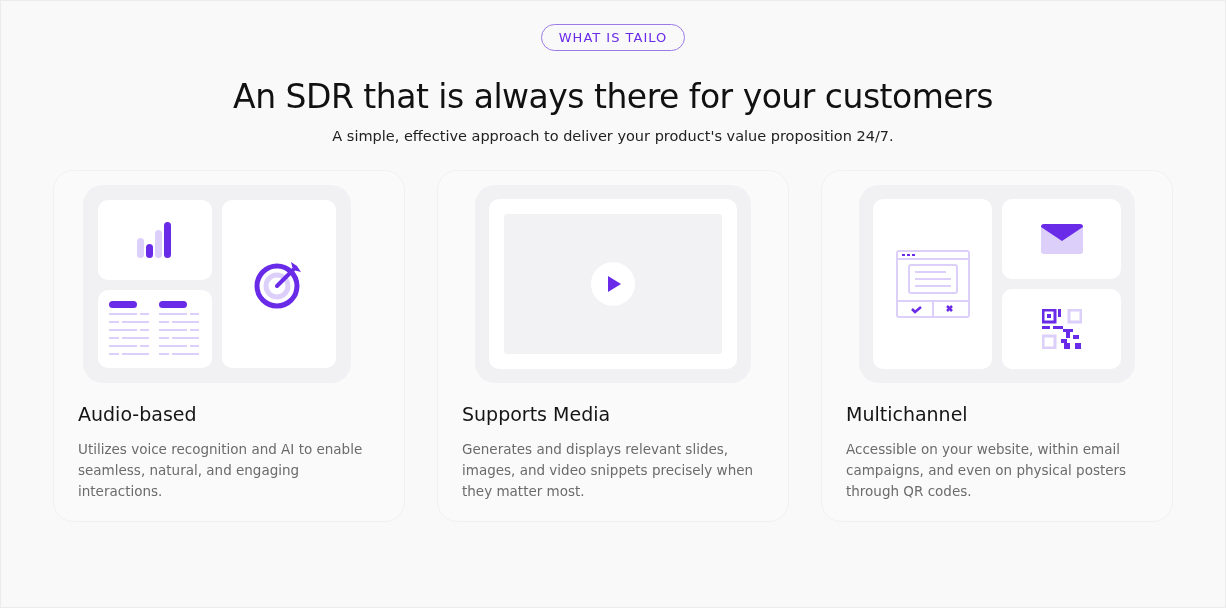 This screenshot has height=608, width=1226. Describe the element at coordinates (613, 136) in the screenshot. I see `section-subheading: A simple, effective approach to deliver your product's value proposition 24/7.` at that location.